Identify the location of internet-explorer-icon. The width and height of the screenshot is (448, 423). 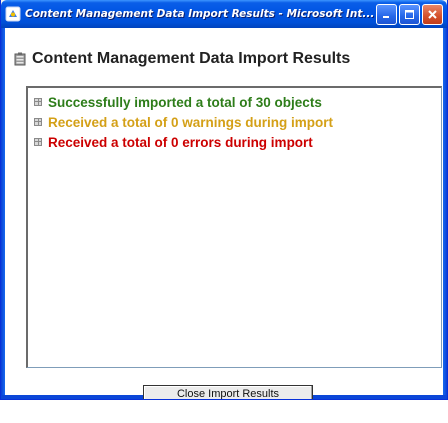
(13, 14).